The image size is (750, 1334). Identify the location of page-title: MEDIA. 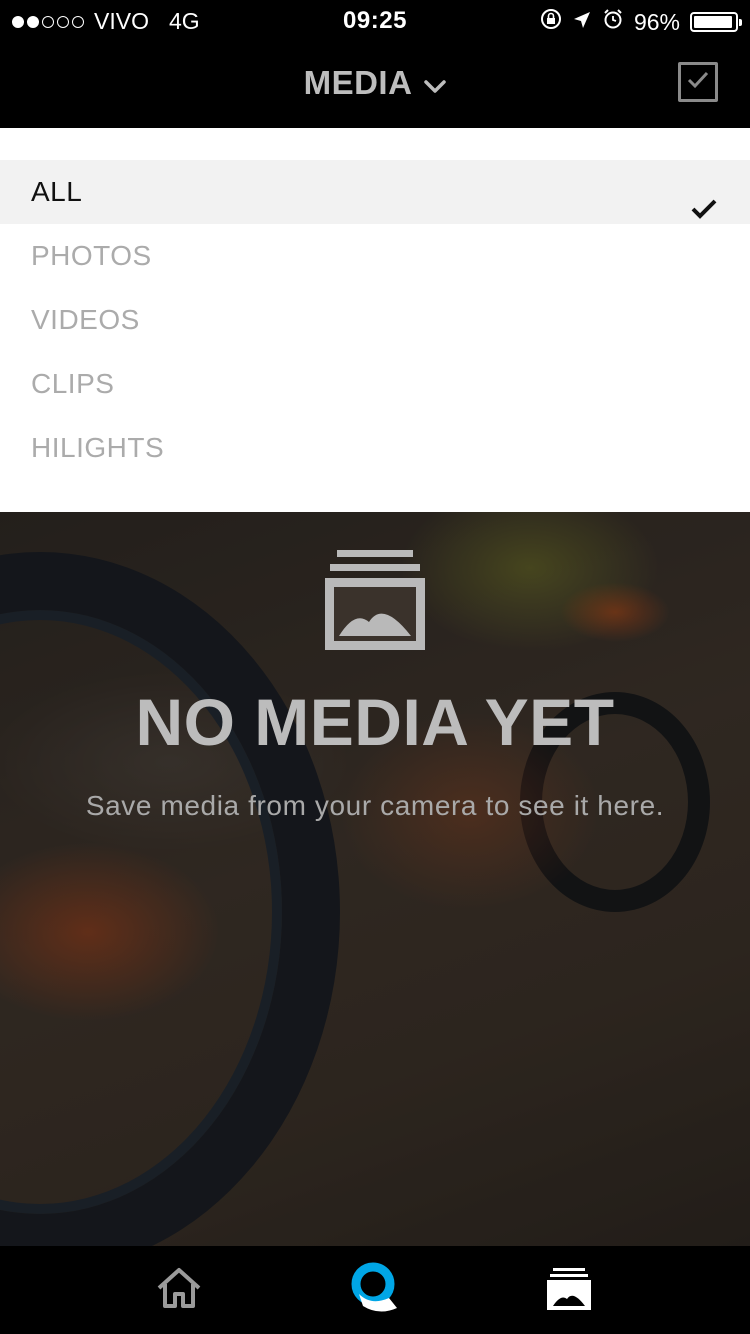
(358, 82).